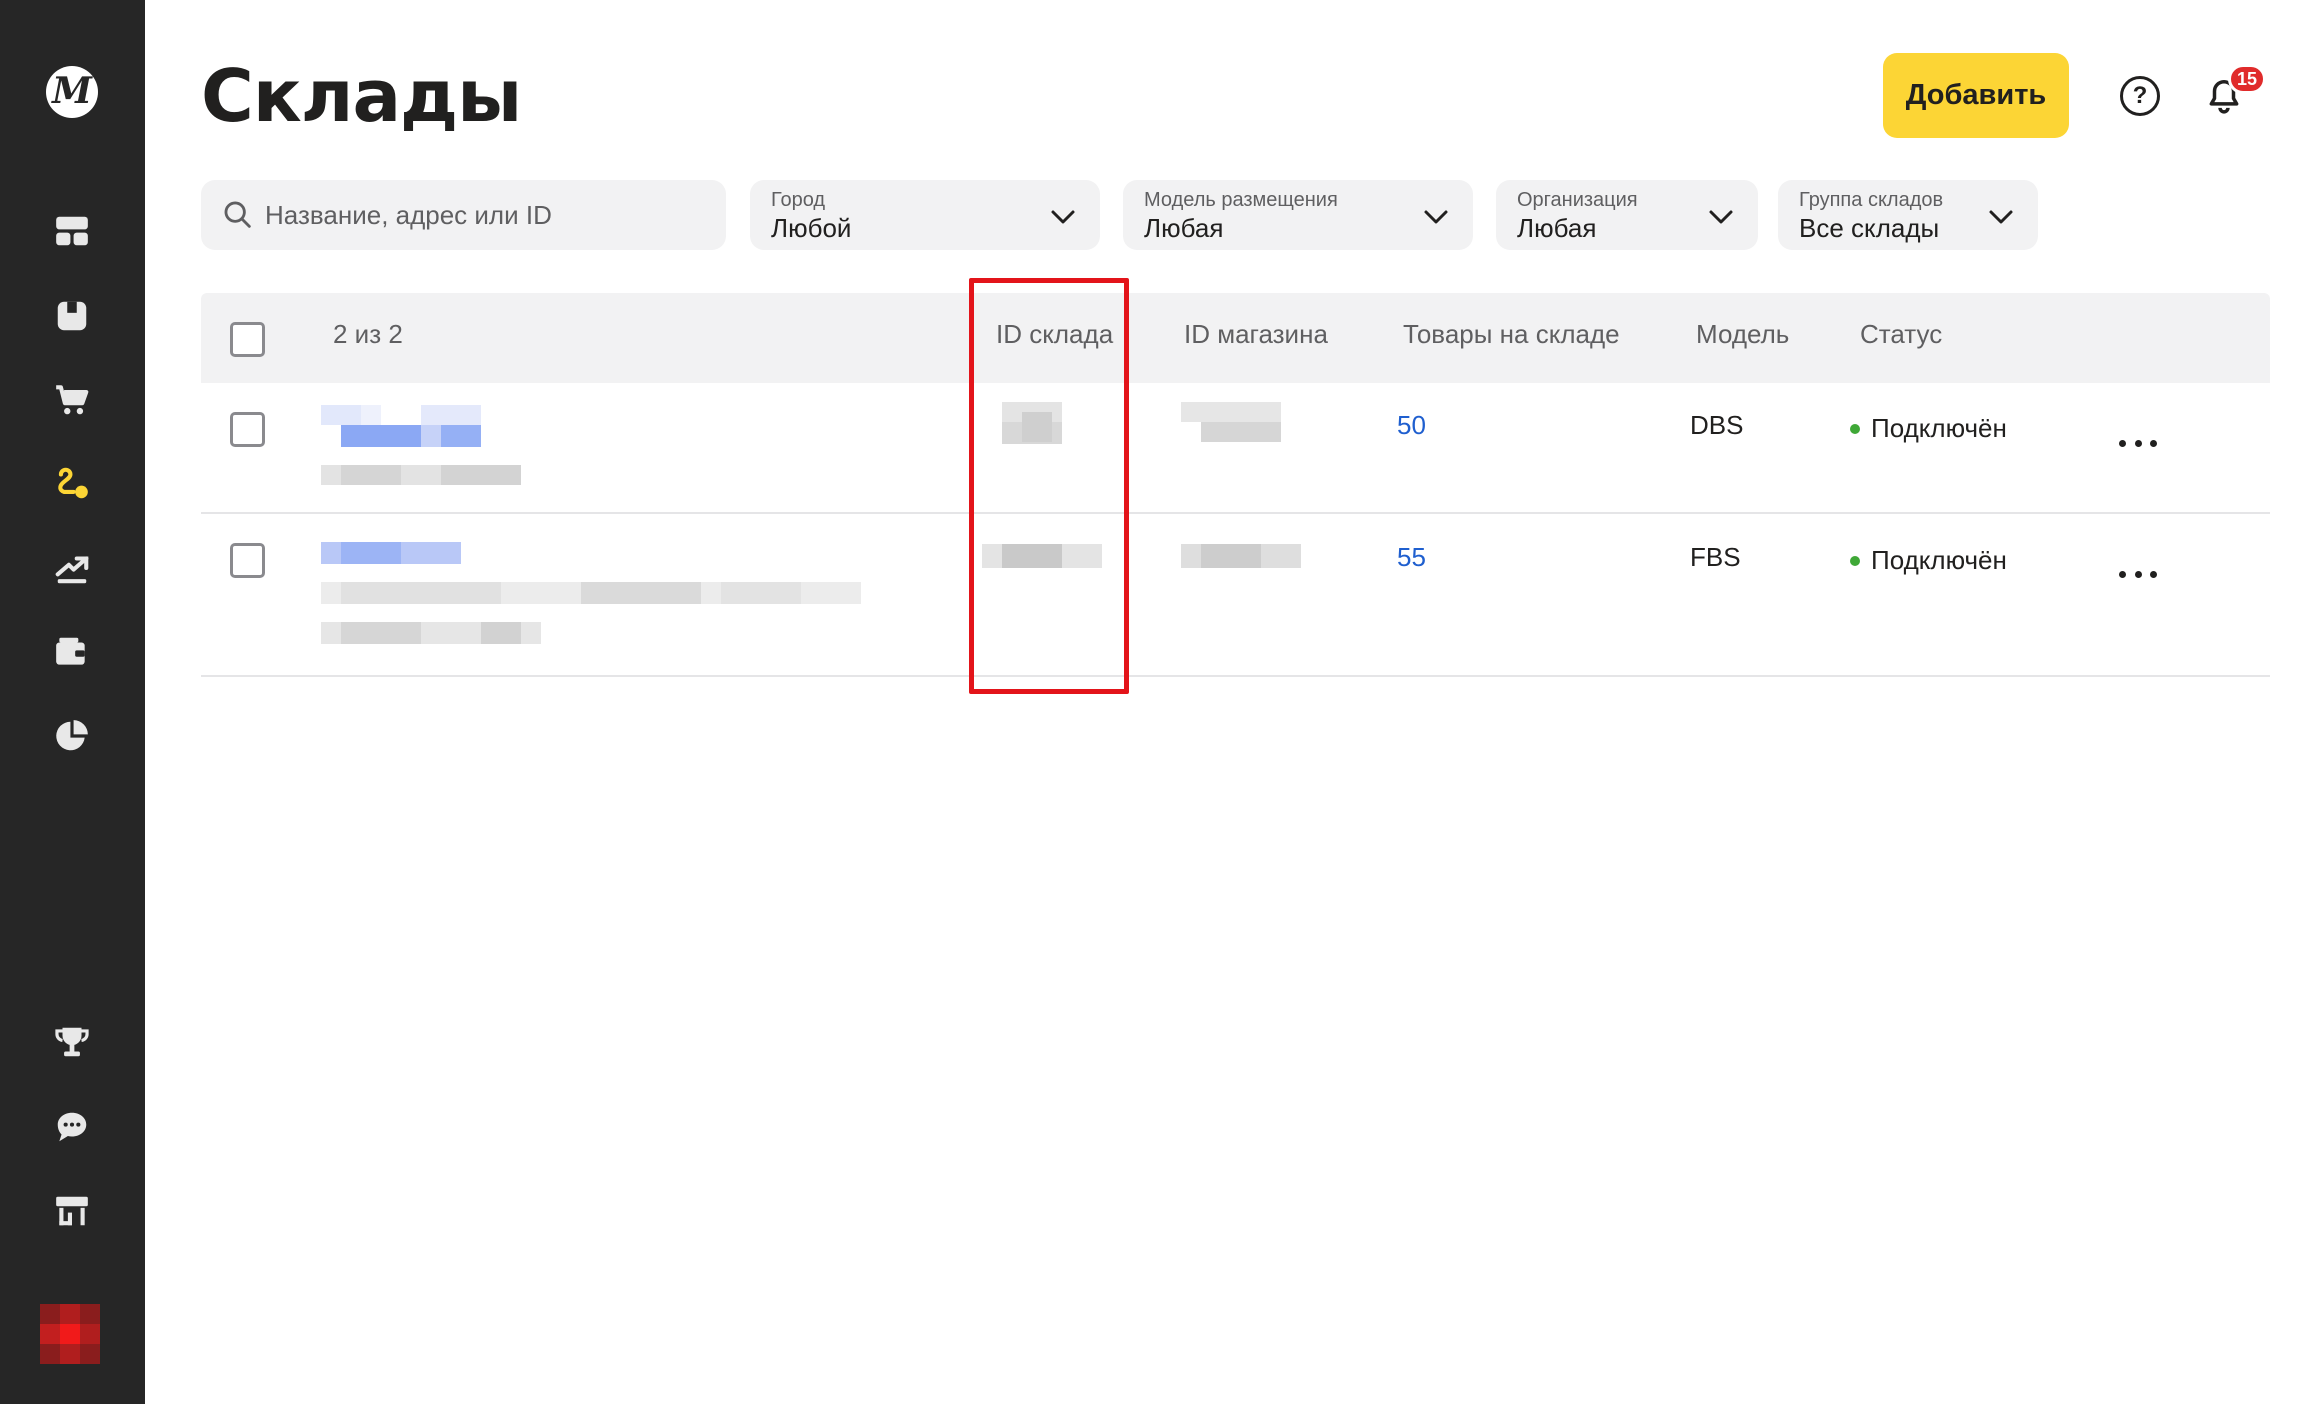 The image size is (2314, 1404). I want to click on notification-badge: 15, so click(2247, 79).